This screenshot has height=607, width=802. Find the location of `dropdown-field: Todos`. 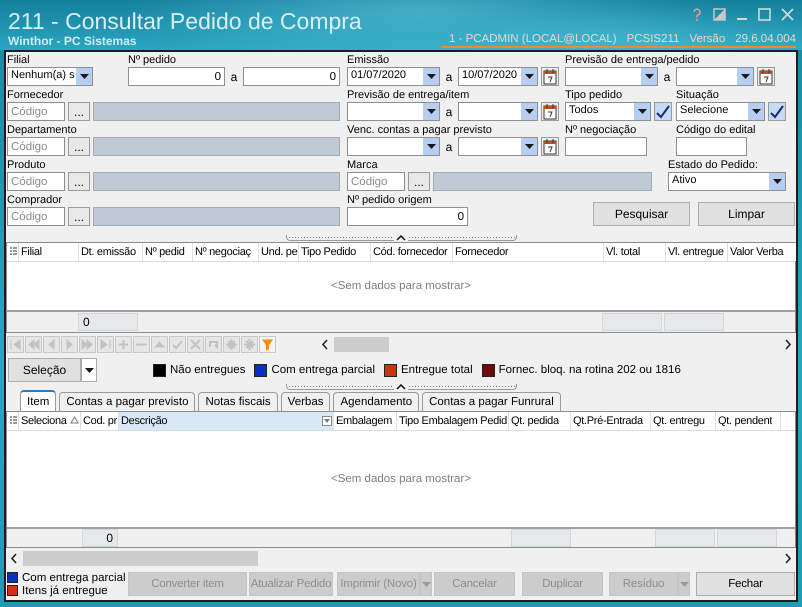

dropdown-field: Todos is located at coordinates (608, 111).